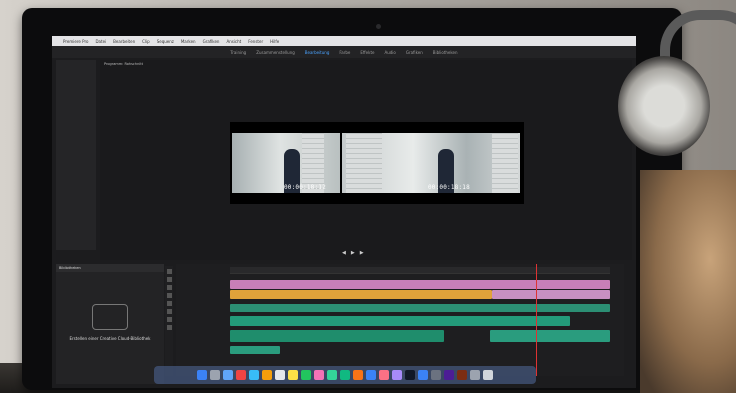 The width and height of the screenshot is (736, 393). What do you see at coordinates (488, 375) in the screenshot?
I see `trash-icon` at bounding box center [488, 375].